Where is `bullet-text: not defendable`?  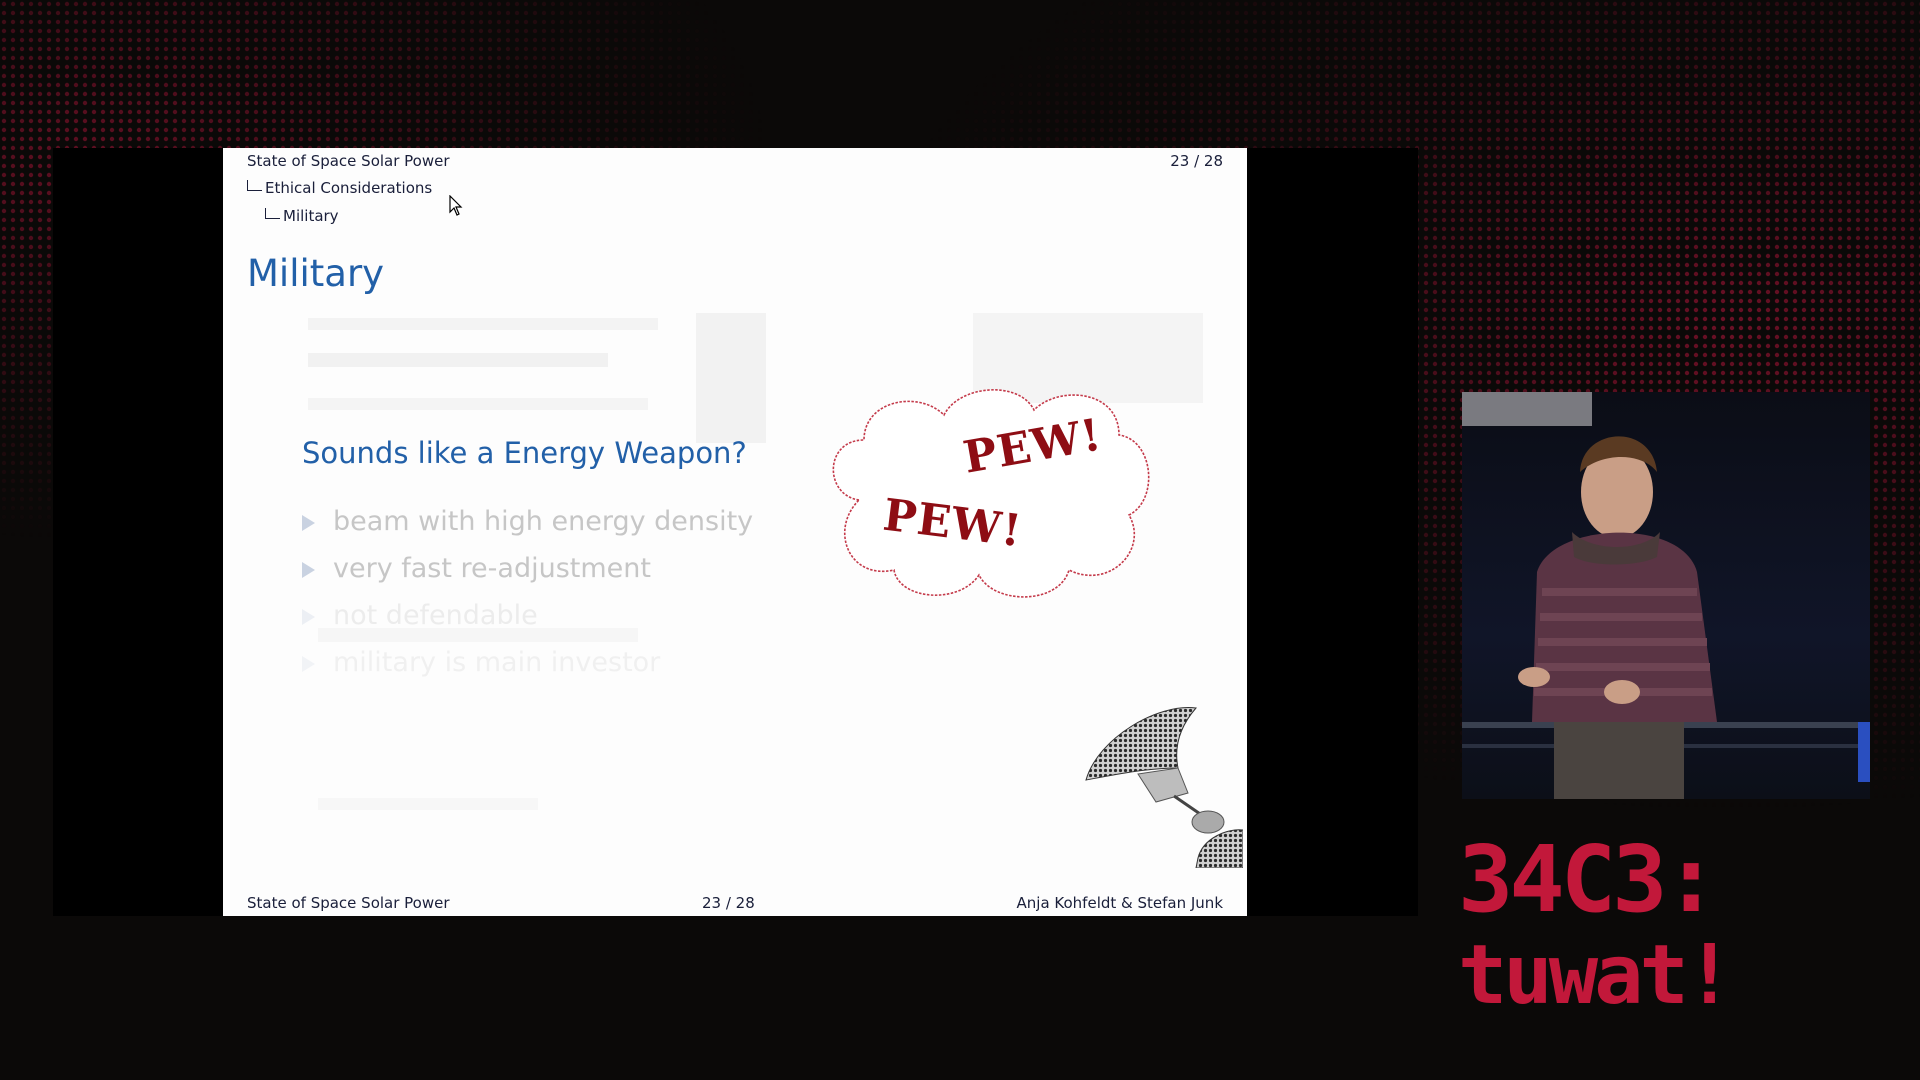
bullet-text: not defendable is located at coordinates (435, 615).